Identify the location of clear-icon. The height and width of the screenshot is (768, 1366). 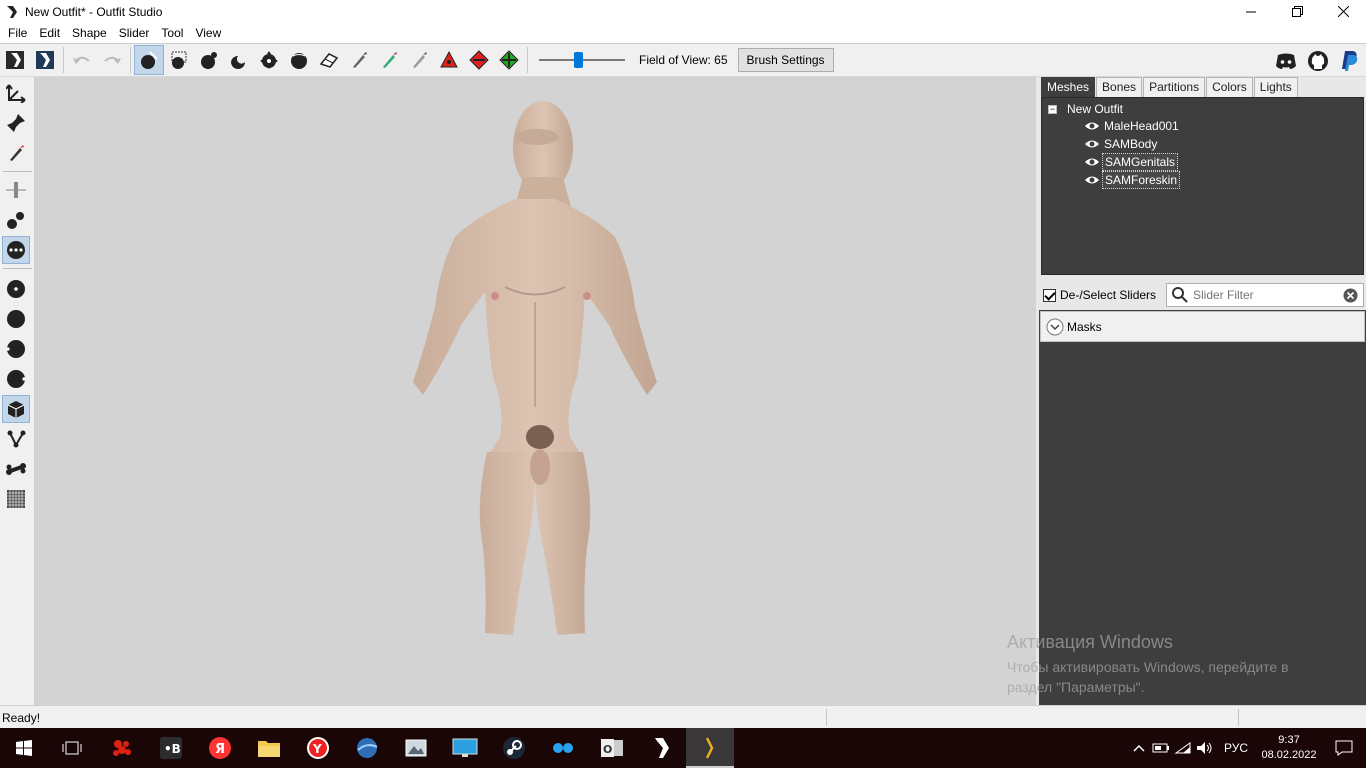
(1350, 295).